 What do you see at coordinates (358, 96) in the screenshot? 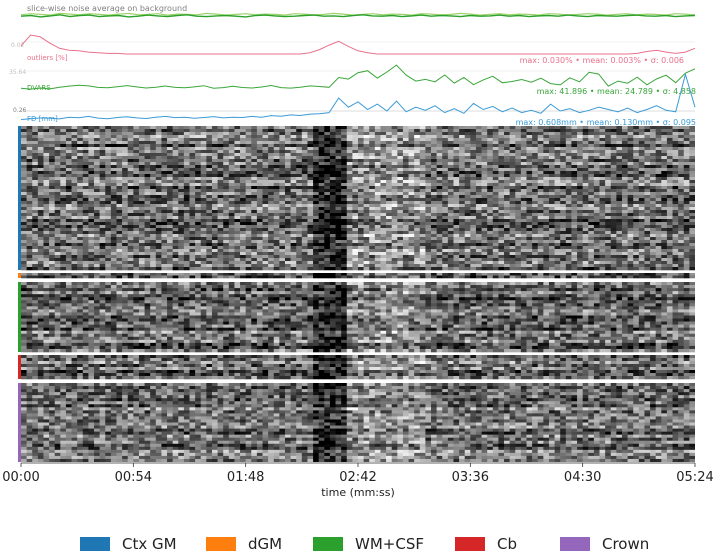
I see `fd-line` at bounding box center [358, 96].